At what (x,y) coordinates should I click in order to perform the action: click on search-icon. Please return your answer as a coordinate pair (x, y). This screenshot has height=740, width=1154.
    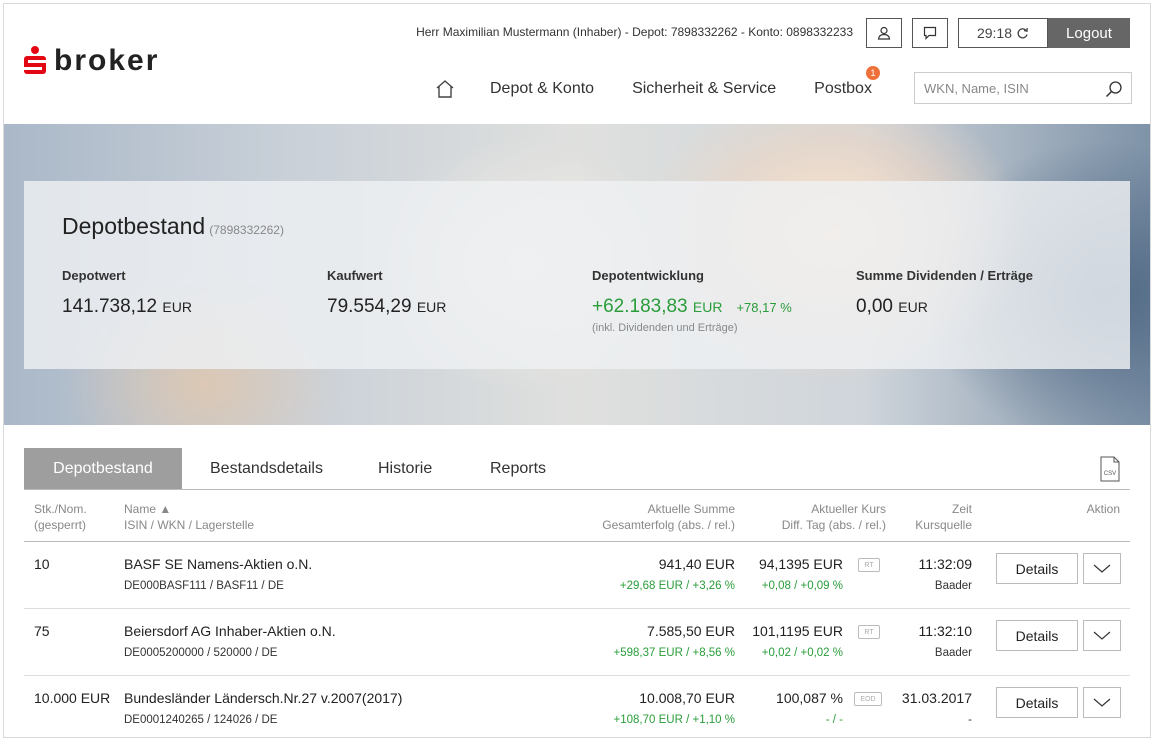
    Looking at the image, I should click on (1114, 89).